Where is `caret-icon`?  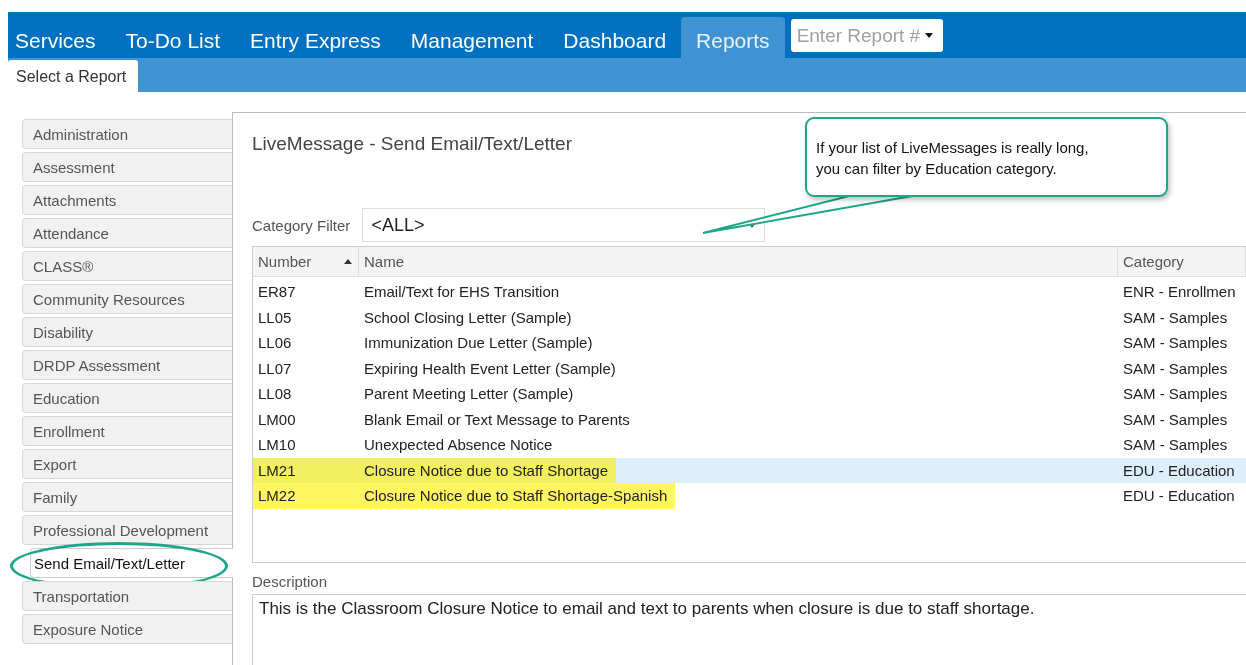 caret-icon is located at coordinates (928, 35).